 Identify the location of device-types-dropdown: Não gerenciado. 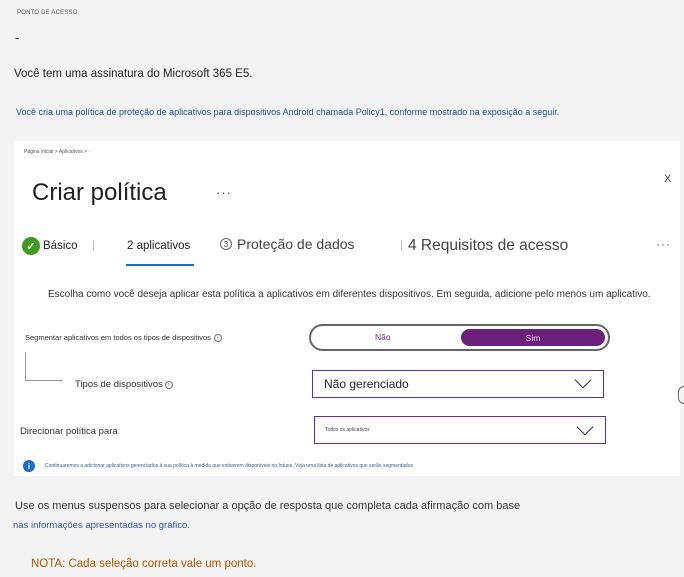
(458, 384).